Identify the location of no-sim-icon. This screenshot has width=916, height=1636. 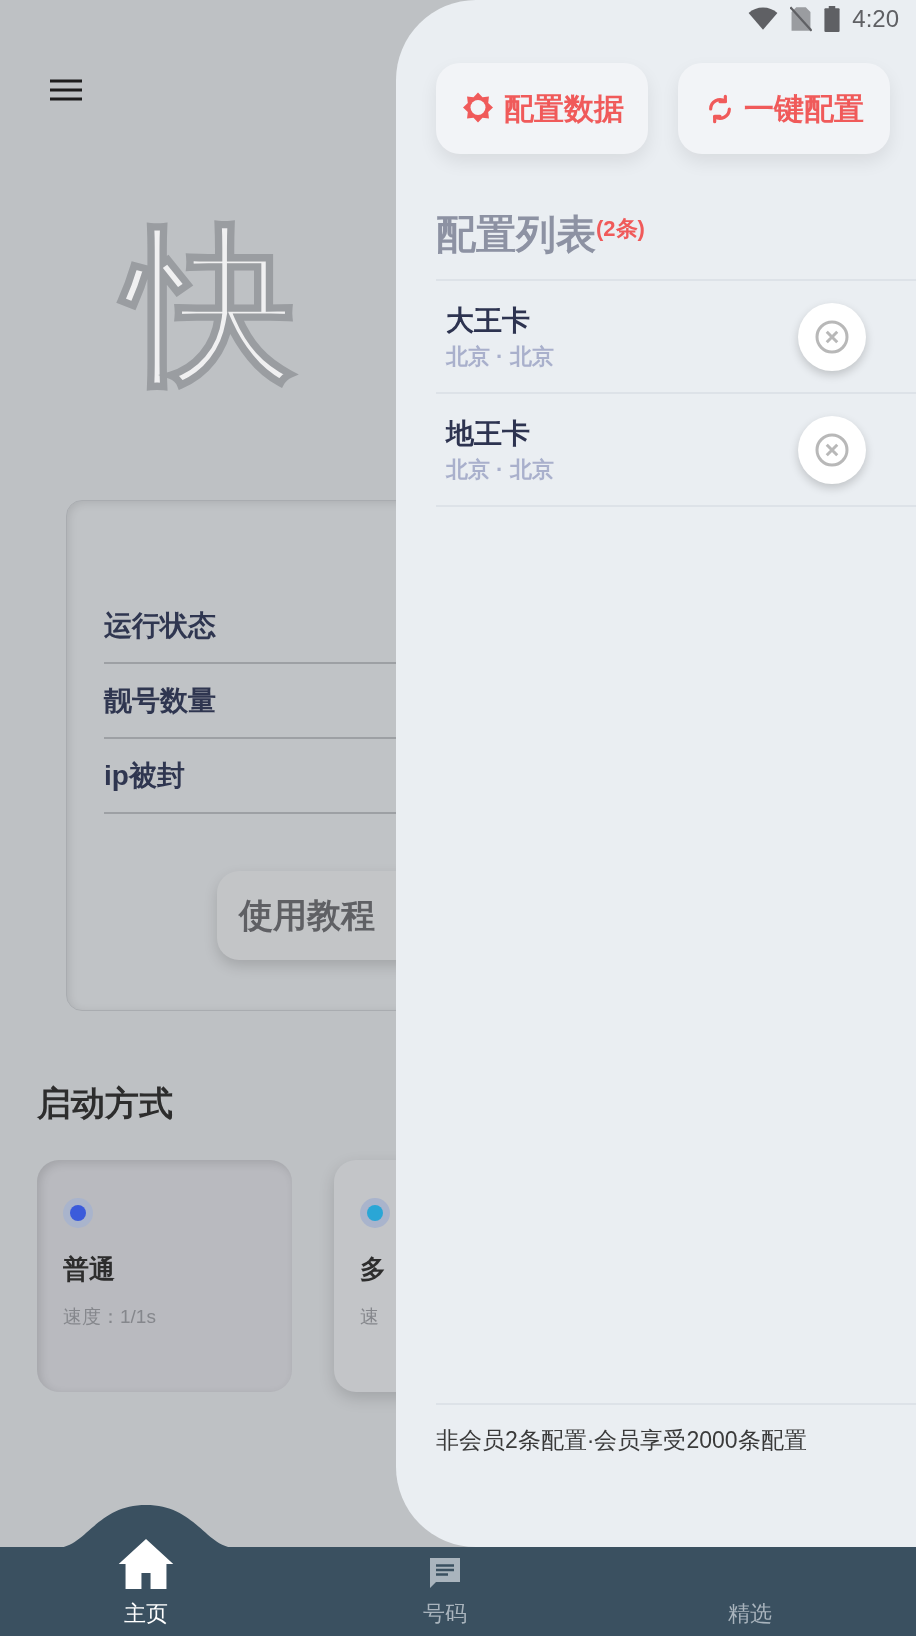
(801, 19).